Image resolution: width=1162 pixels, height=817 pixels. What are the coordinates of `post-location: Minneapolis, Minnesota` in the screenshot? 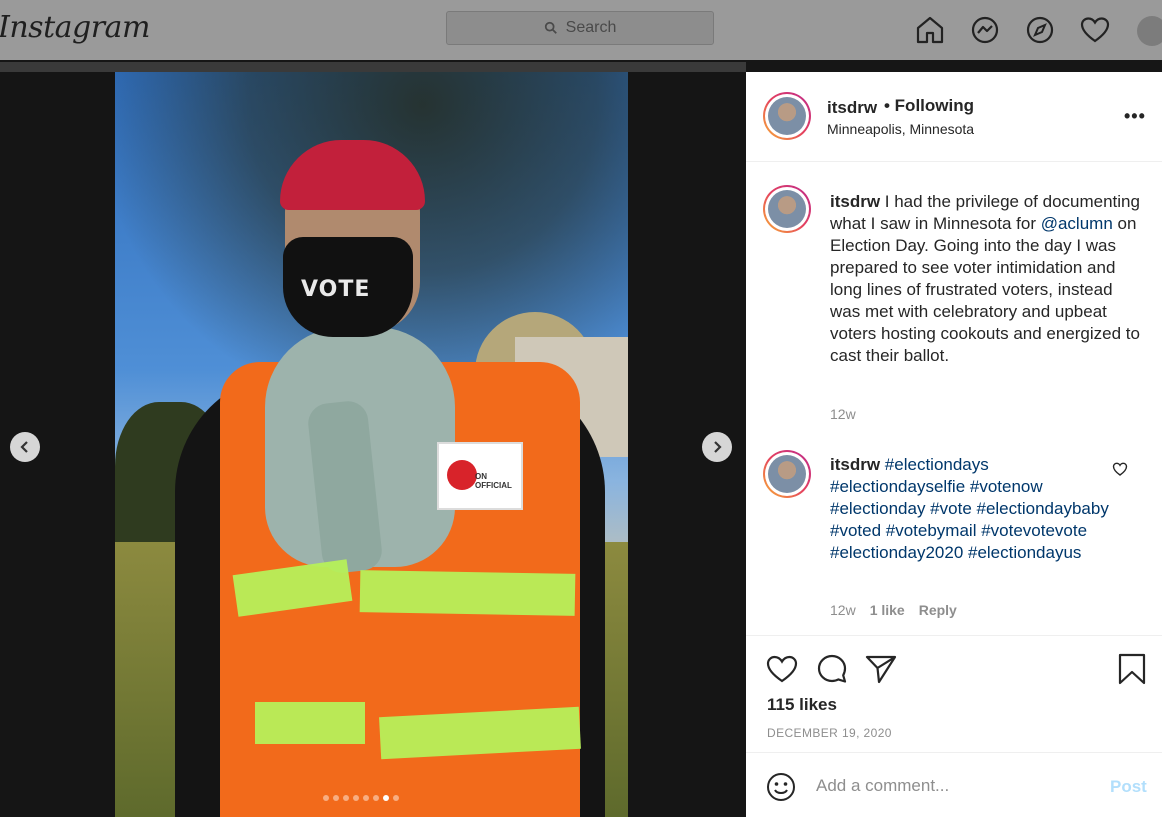 It's located at (900, 129).